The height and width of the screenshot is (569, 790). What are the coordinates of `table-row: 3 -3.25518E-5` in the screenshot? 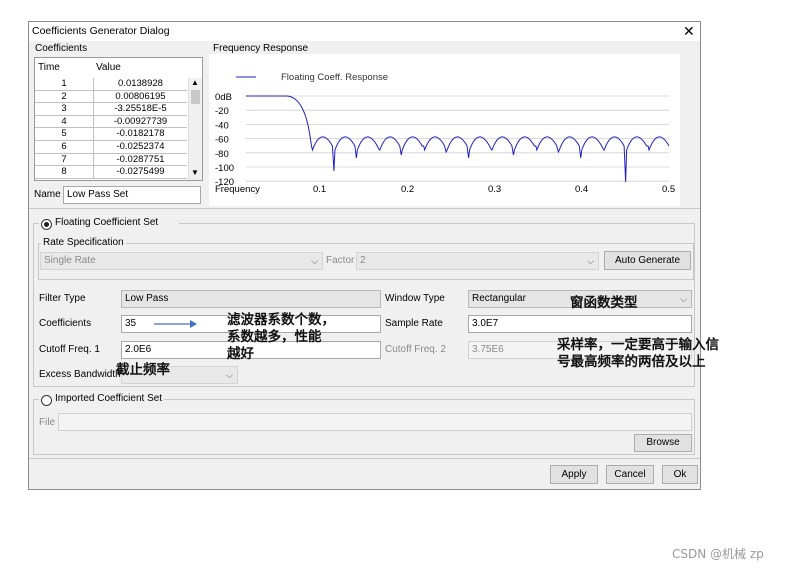 It's located at (111, 109).